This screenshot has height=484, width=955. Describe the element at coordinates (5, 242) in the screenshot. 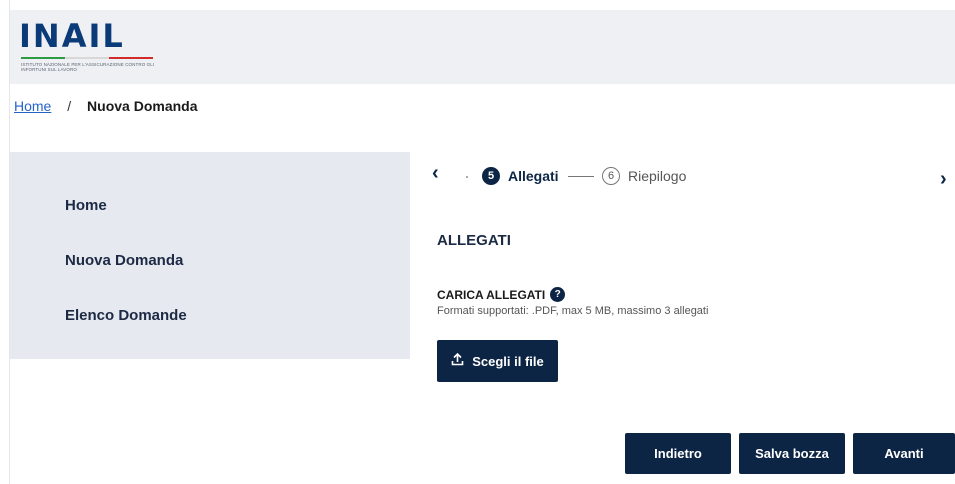

I see `page-edge` at that location.